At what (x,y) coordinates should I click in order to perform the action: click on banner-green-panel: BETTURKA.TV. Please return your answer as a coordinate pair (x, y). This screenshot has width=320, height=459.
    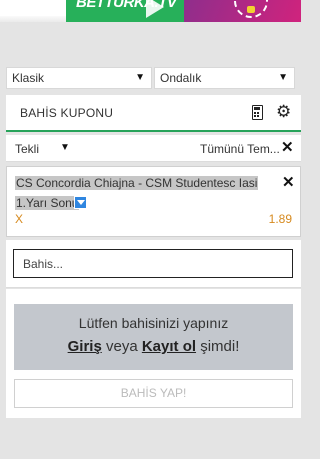
    Looking at the image, I should click on (125, 11).